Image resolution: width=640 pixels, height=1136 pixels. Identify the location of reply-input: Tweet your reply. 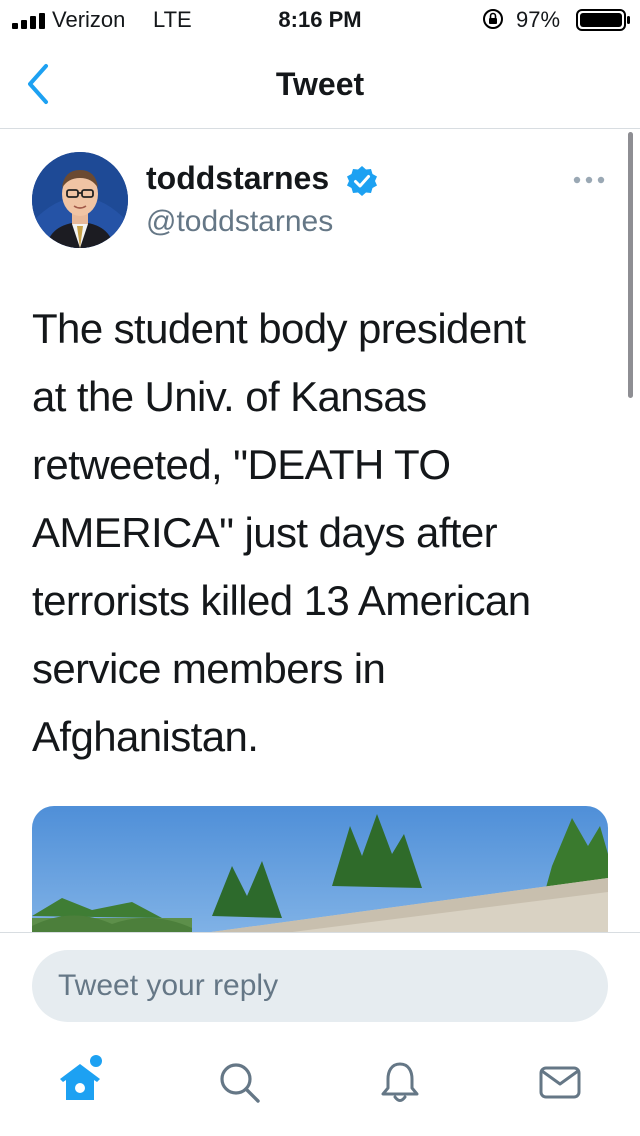
(320, 986).